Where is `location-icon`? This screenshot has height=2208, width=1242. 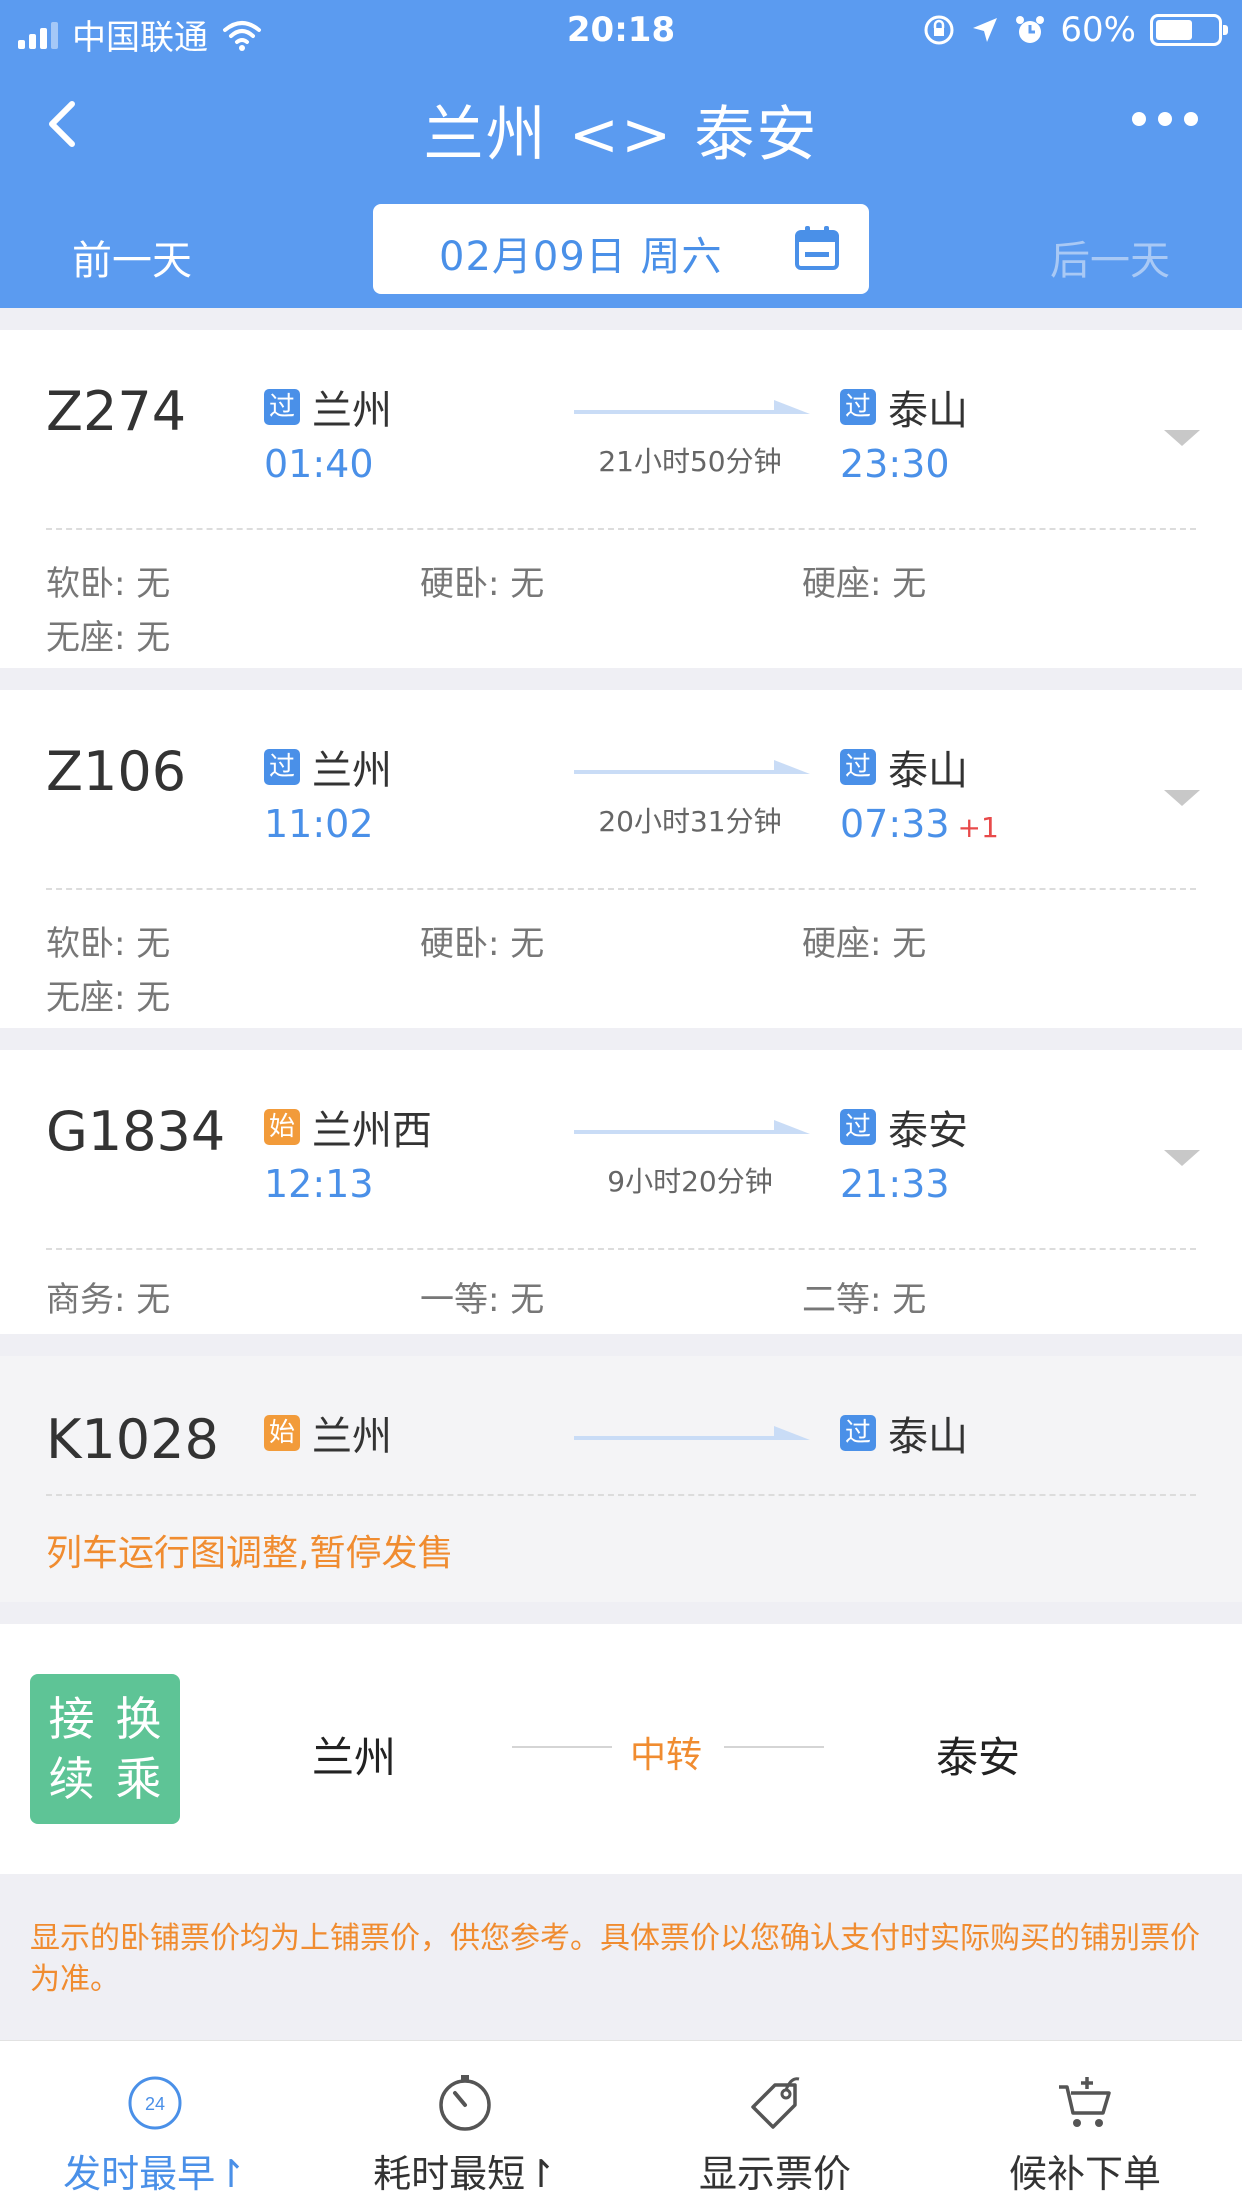
location-icon is located at coordinates (985, 30).